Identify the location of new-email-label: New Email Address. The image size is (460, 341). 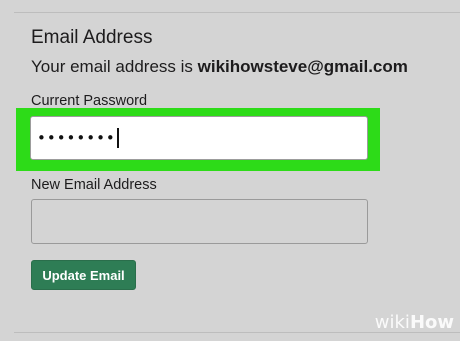
(94, 185).